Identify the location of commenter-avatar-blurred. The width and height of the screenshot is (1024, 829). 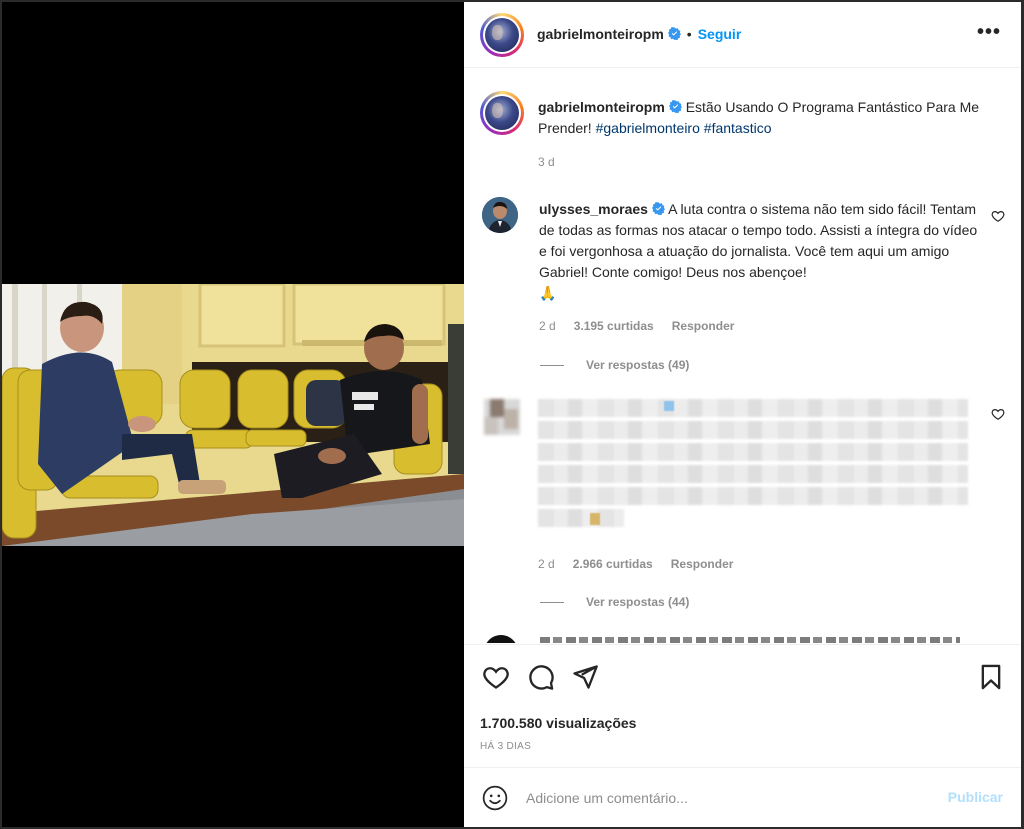
(502, 417).